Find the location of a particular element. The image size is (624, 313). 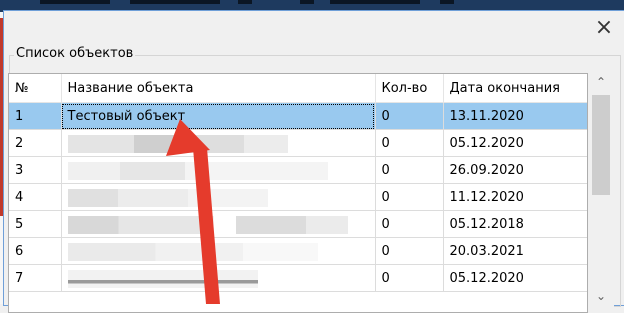

scroll-up-button: ⌃ is located at coordinates (601, 85).